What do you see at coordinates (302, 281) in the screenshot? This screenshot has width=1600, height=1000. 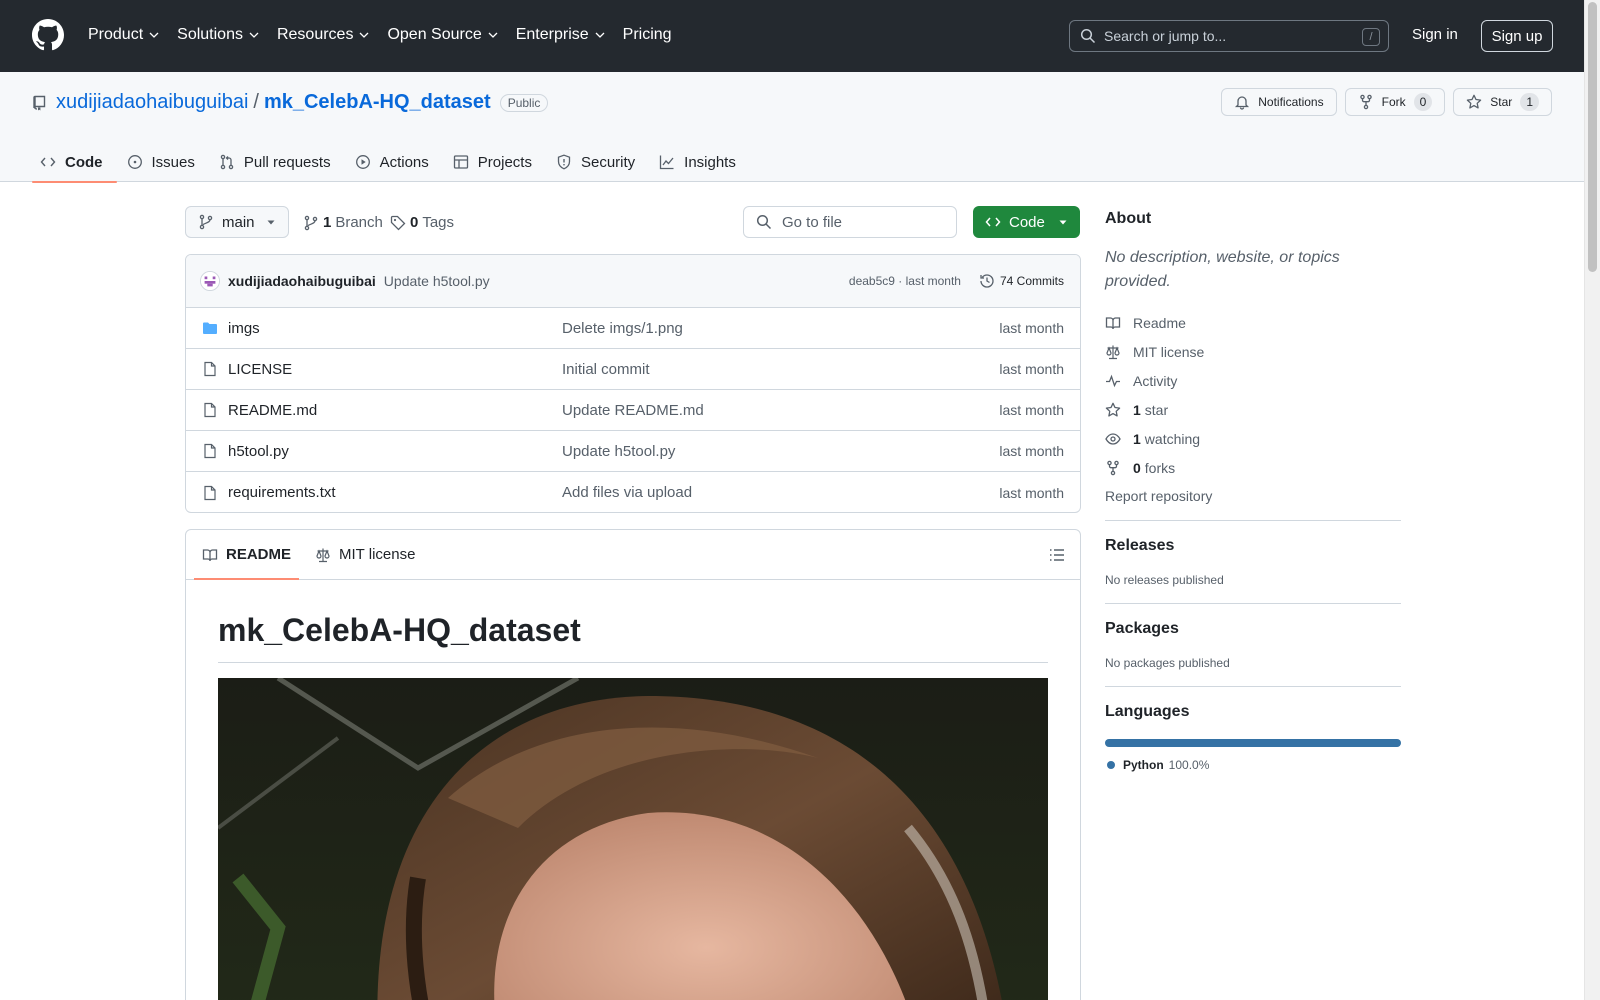 I see `commit-author-link: xudijiadaohaibuguibai` at bounding box center [302, 281].